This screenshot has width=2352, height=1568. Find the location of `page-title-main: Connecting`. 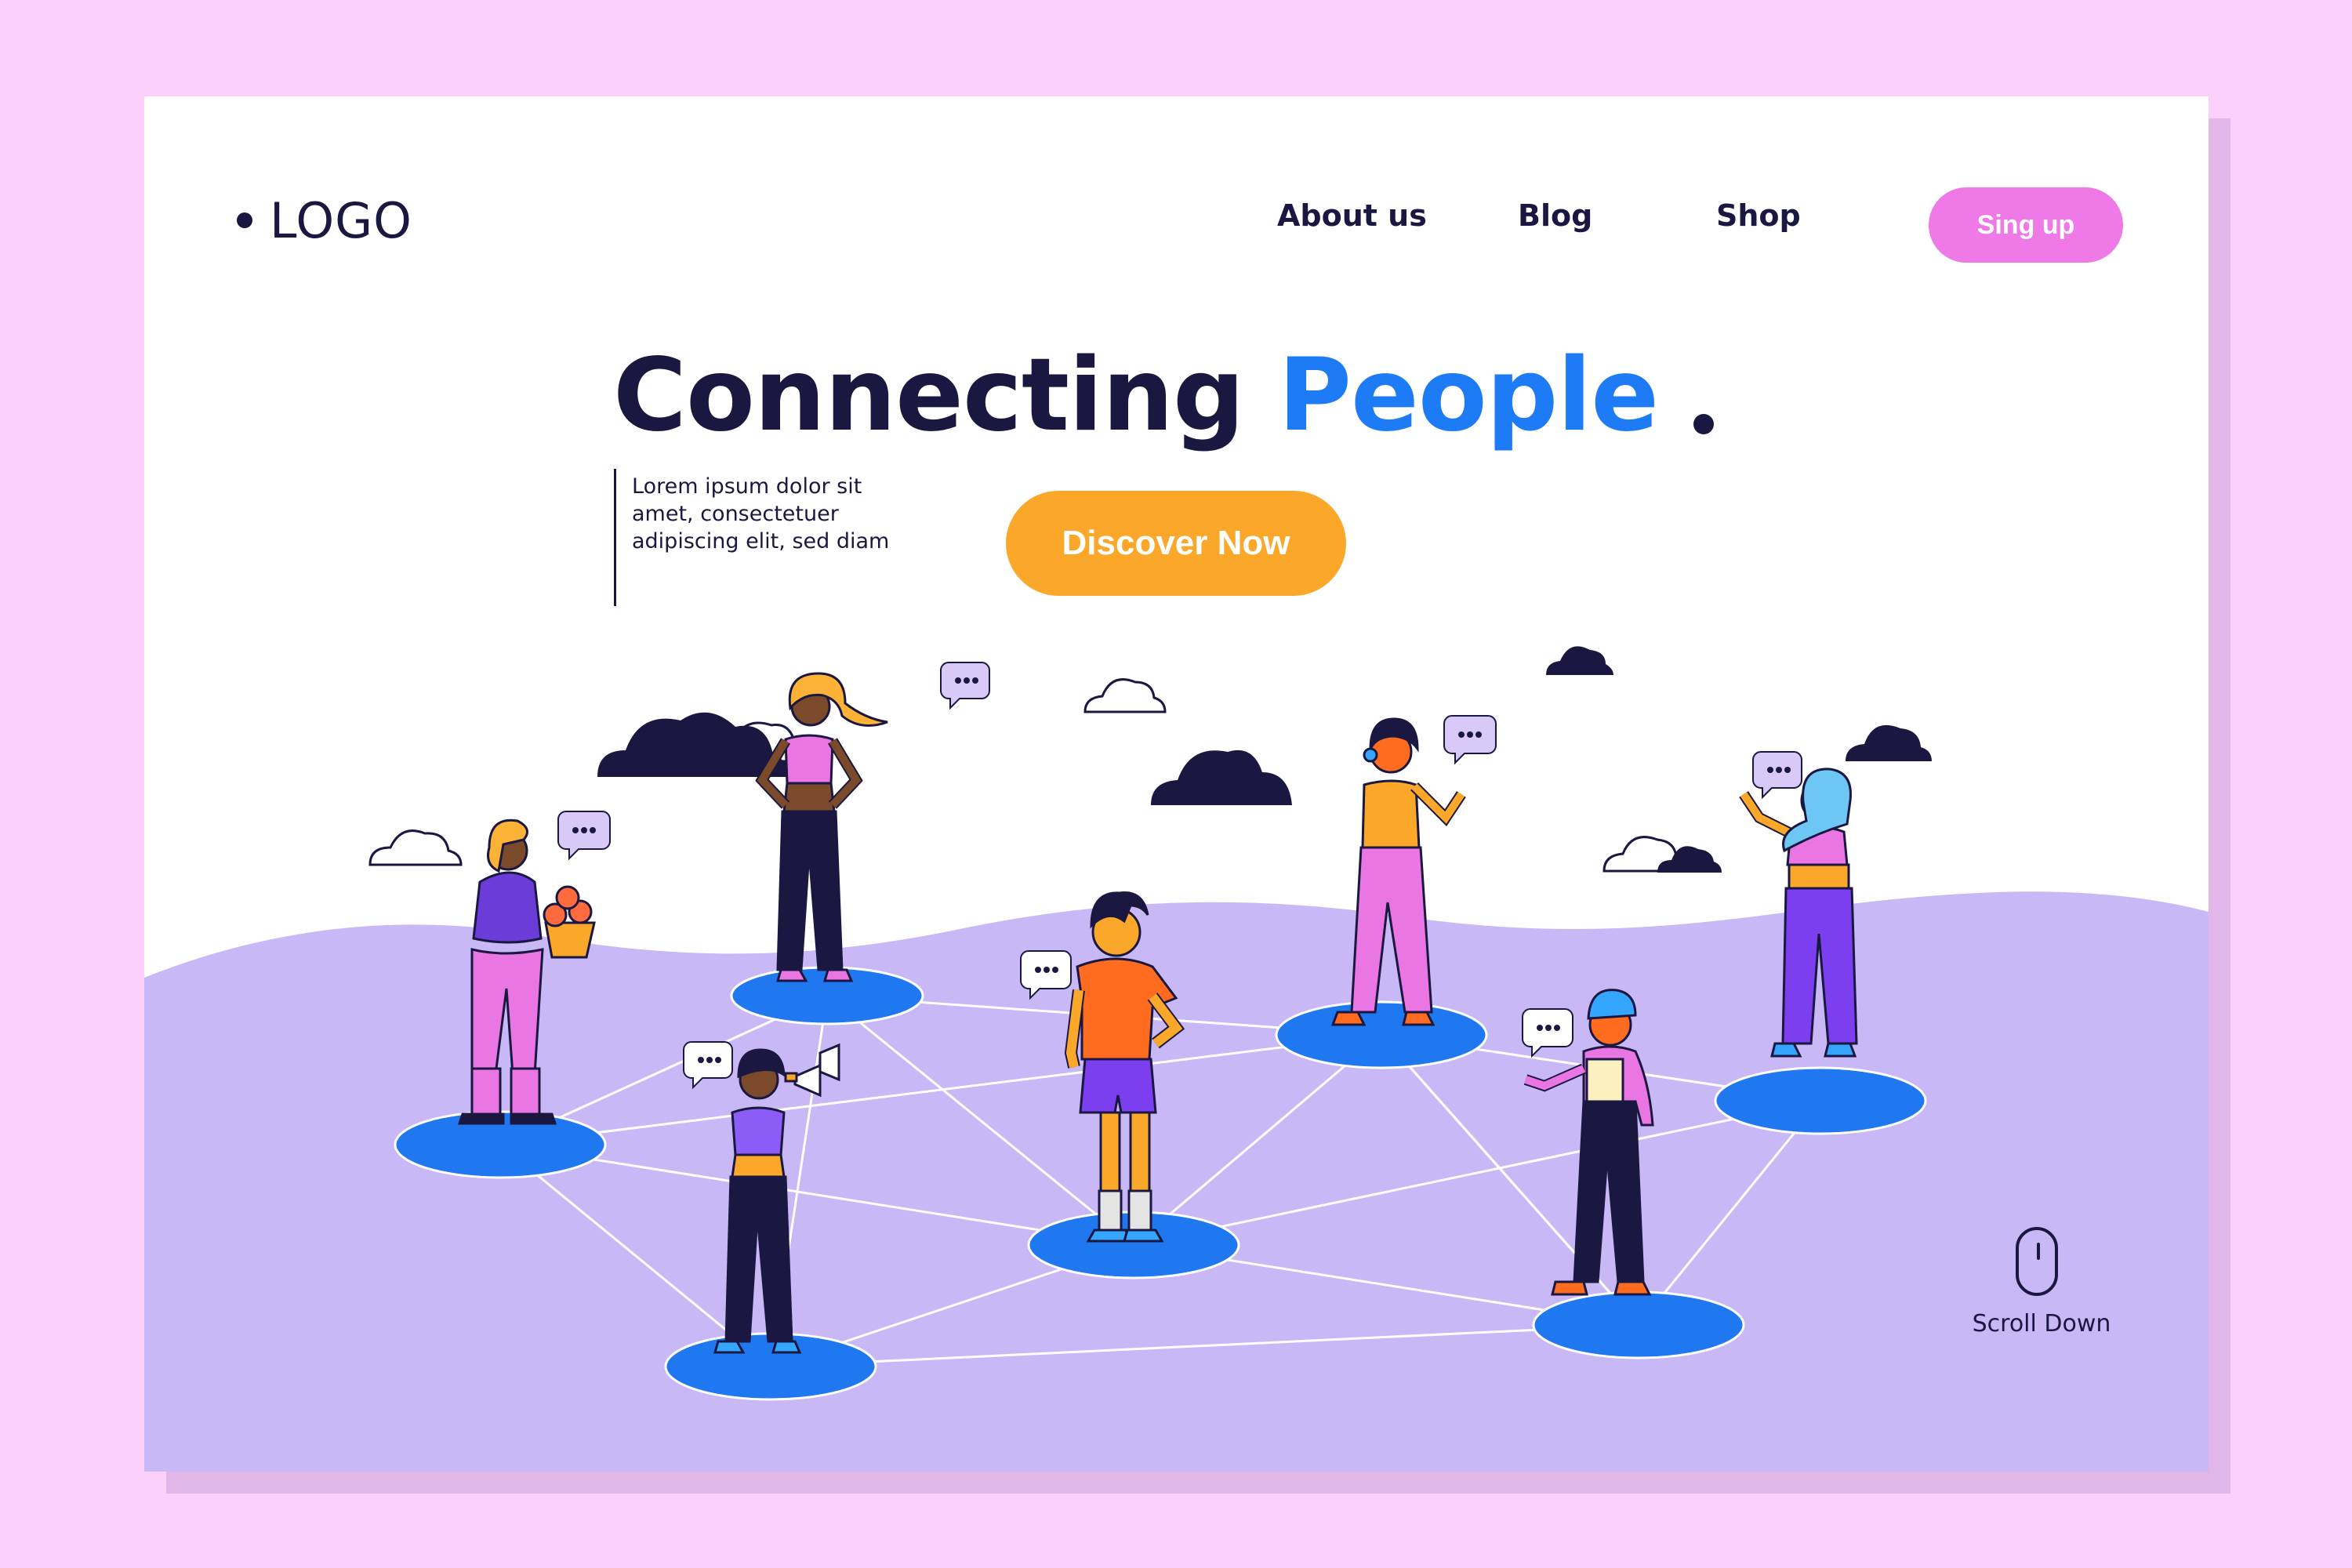

page-title-main: Connecting is located at coordinates (929, 395).